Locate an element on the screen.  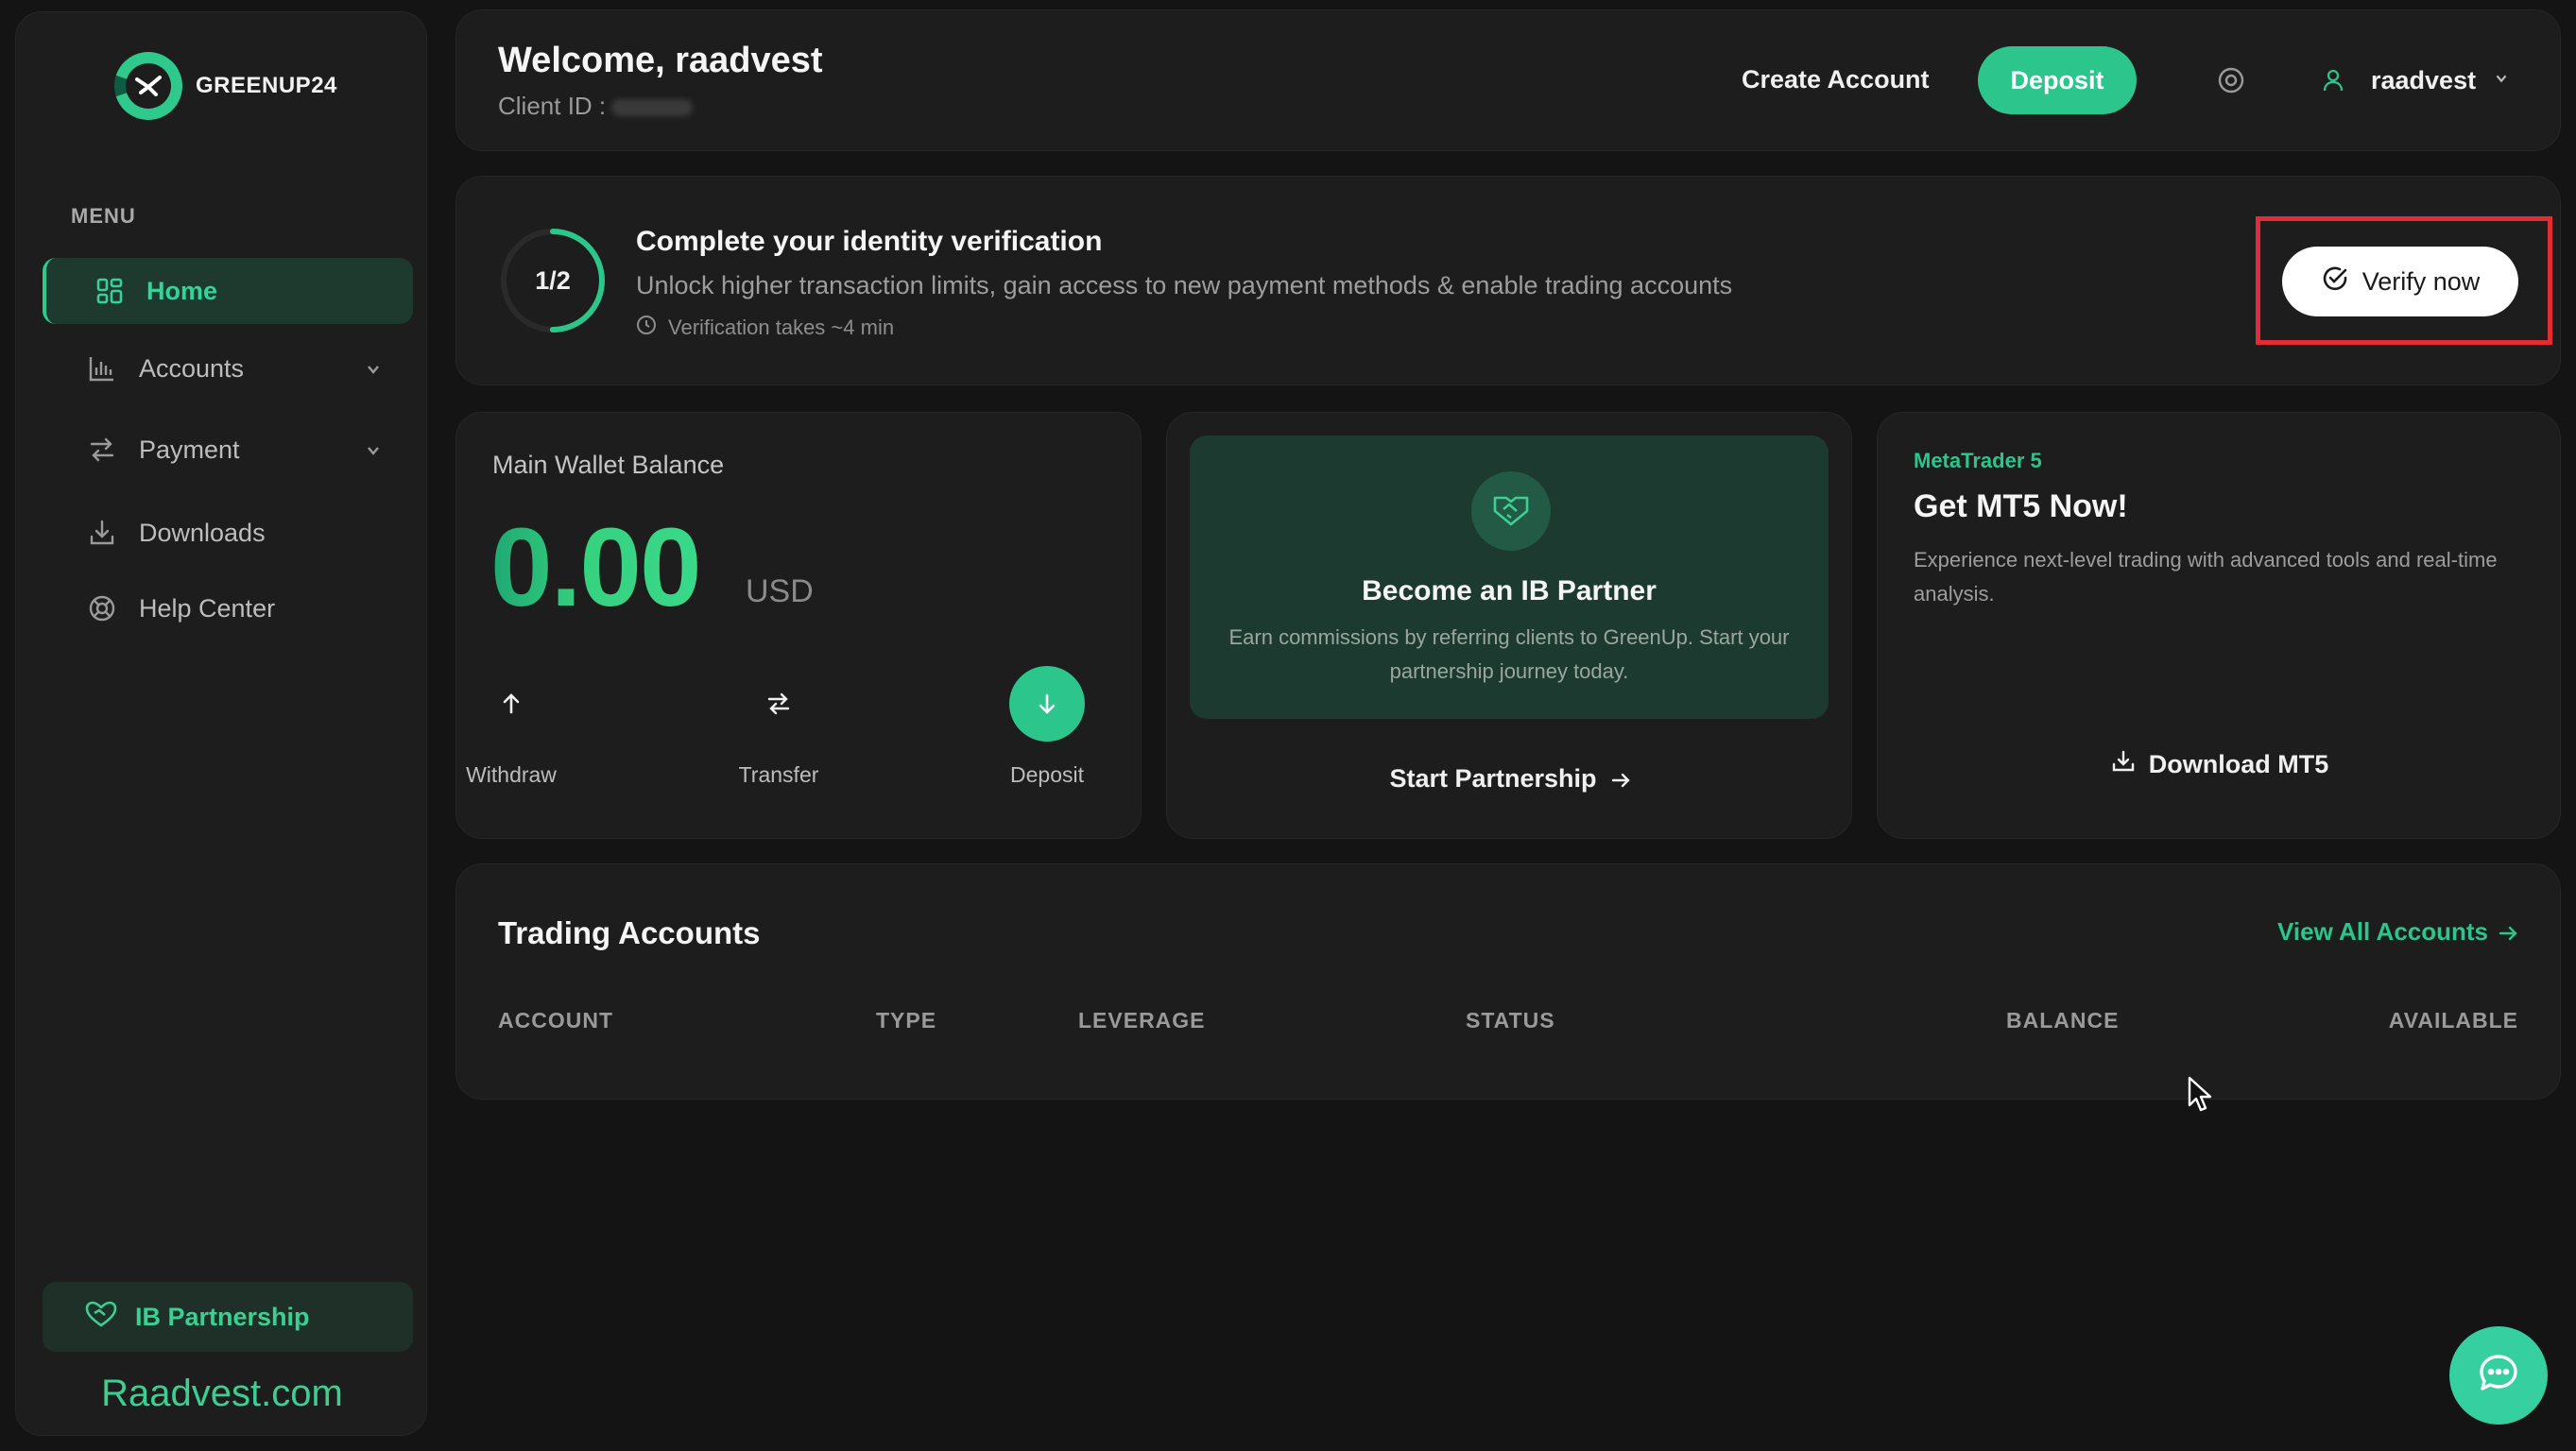
client-id-redacted is located at coordinates (652, 108).